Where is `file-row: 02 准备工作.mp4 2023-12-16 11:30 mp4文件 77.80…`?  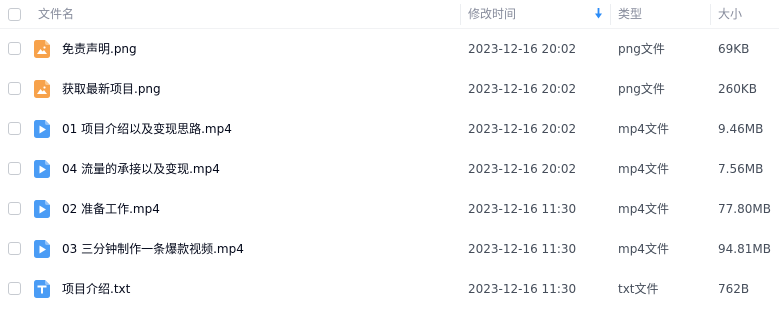
file-row: 02 准备工作.mp4 2023-12-16 11:30 mp4文件 77.80… is located at coordinates (389, 209).